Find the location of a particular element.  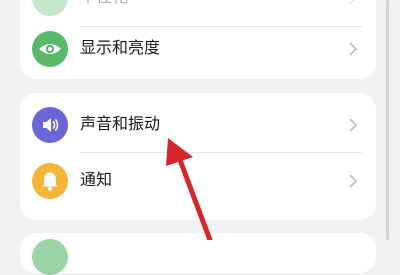

settings-item-label: 个性化 is located at coordinates (104, 4).